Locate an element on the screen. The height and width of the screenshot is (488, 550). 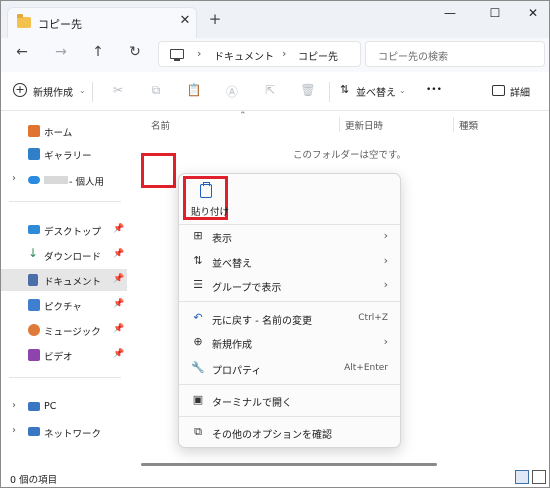
item-count: 0 個の項目 is located at coordinates (34, 480).